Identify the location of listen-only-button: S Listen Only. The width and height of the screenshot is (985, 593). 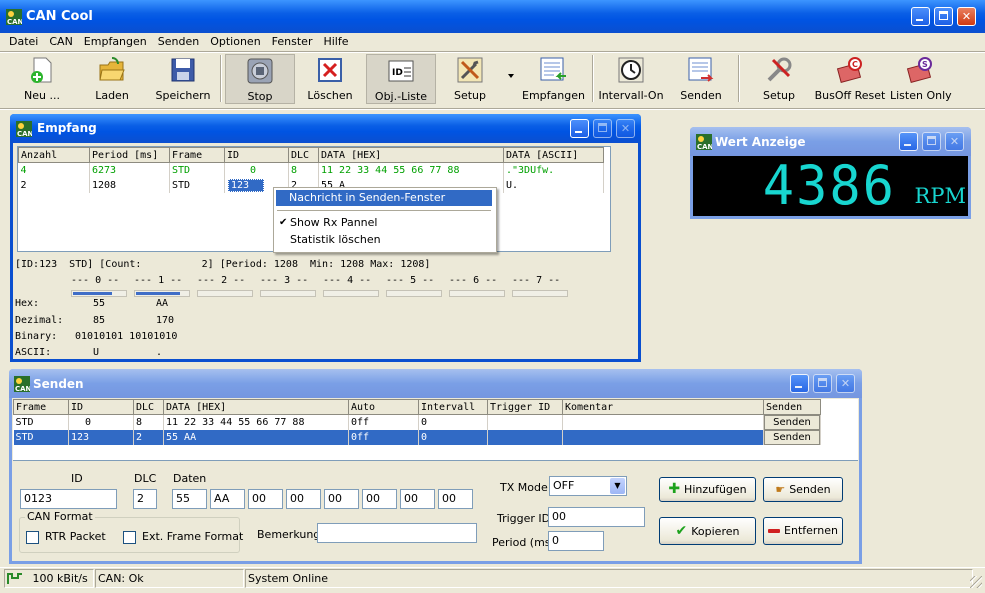
(921, 79).